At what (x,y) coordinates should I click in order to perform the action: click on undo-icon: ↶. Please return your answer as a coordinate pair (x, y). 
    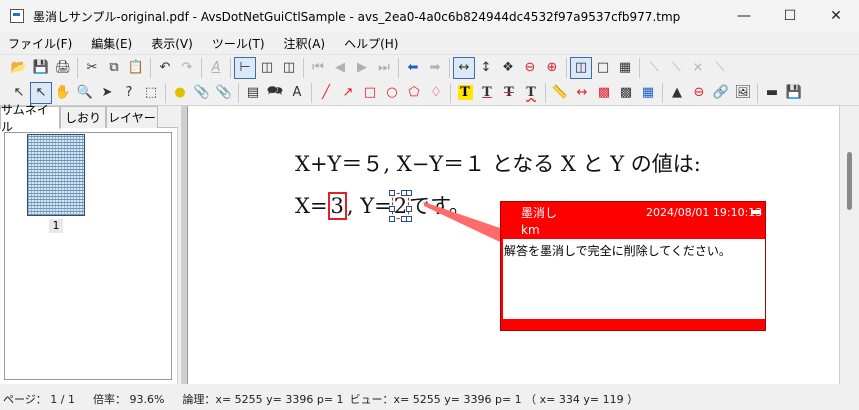
    Looking at the image, I should click on (165, 68).